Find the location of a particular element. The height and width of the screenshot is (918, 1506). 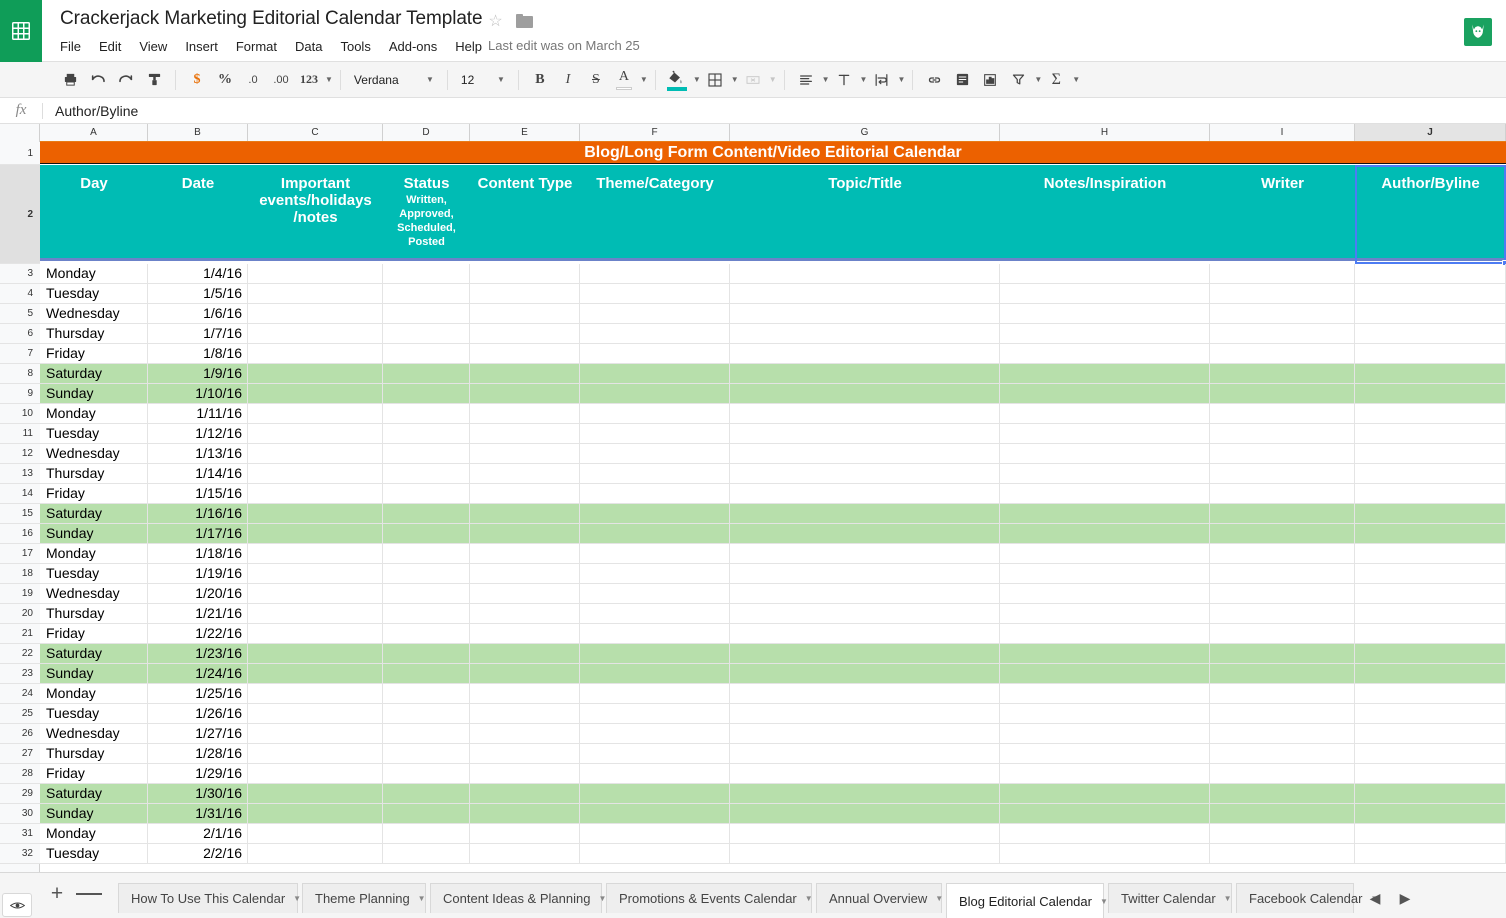

cell-G9 is located at coordinates (865, 393).